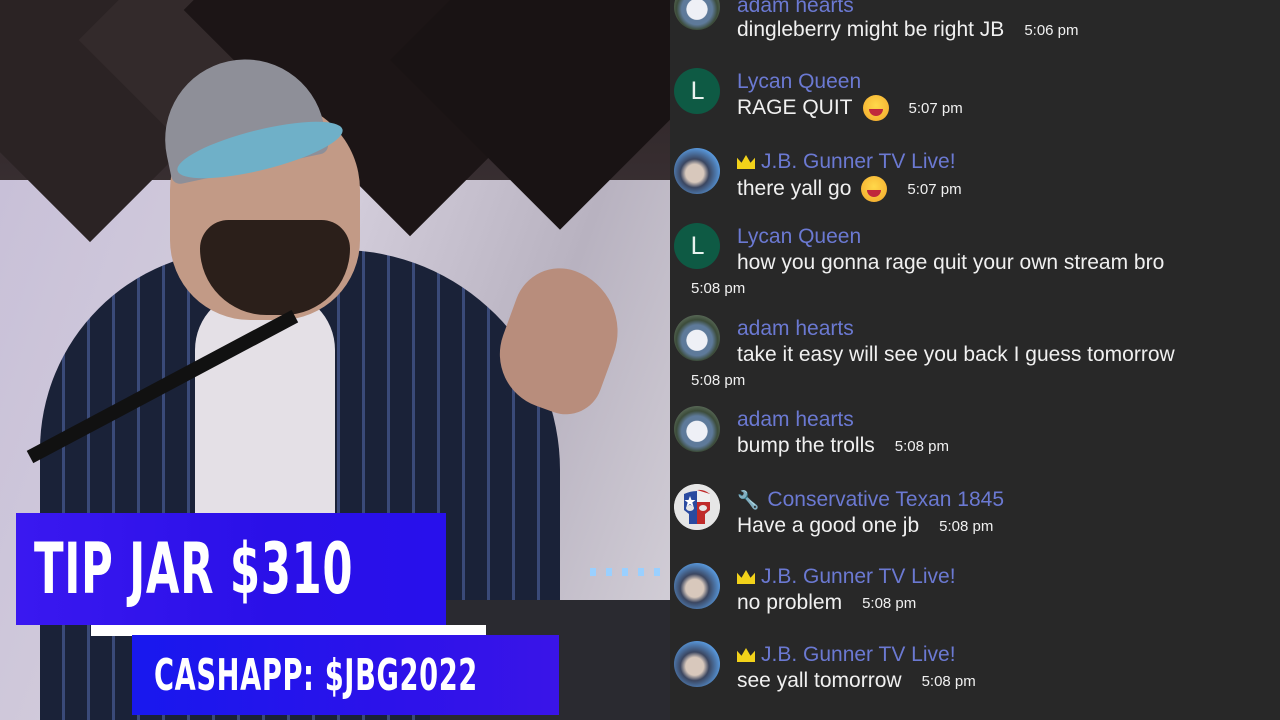  I want to click on laughing-emoji-icon, so click(875, 108).